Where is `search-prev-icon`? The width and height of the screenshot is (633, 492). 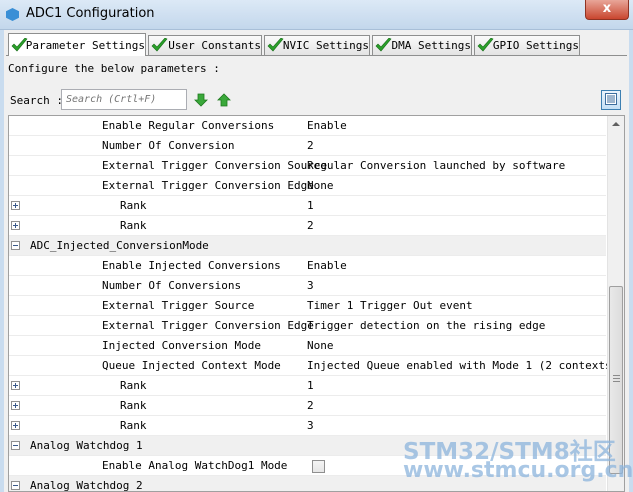
search-prev-icon is located at coordinates (224, 100).